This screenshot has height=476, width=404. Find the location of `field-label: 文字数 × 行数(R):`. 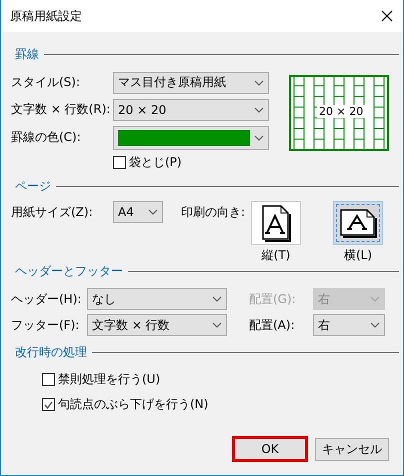

field-label: 文字数 × 行数(R): is located at coordinates (61, 109).